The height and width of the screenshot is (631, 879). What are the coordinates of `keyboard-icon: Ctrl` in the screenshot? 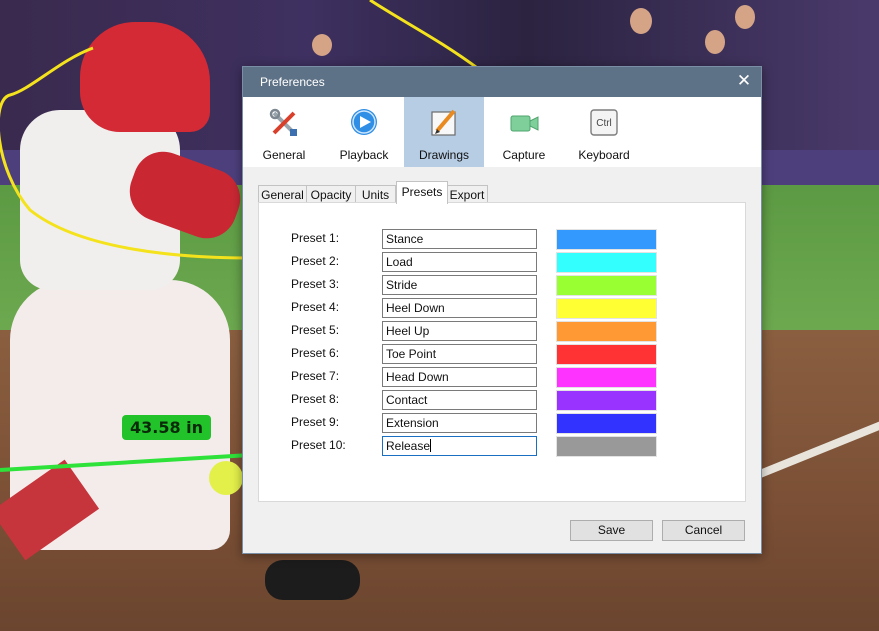 It's located at (604, 122).